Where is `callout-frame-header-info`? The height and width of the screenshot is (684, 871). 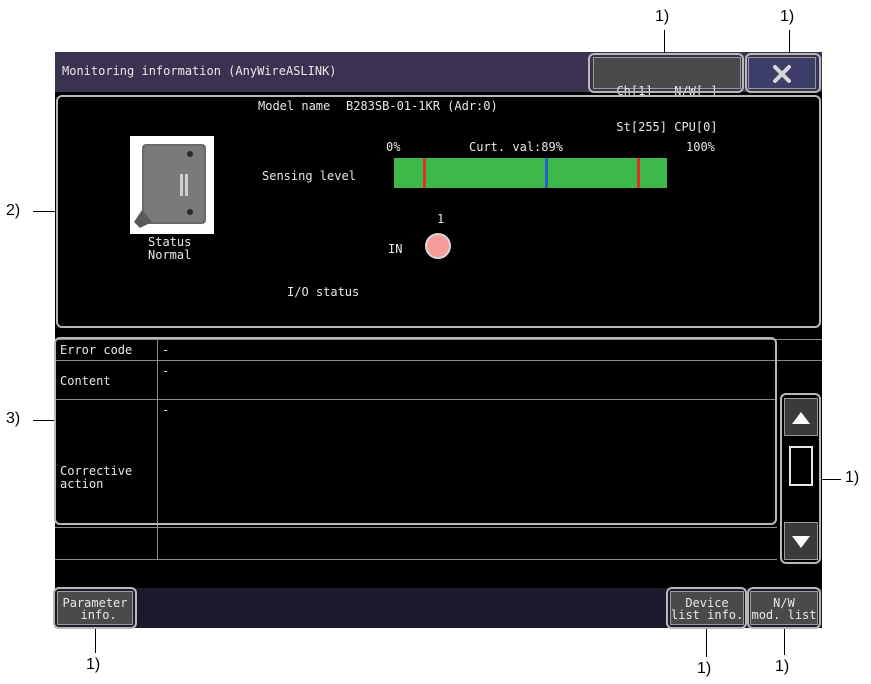
callout-frame-header-info is located at coordinates (666, 73).